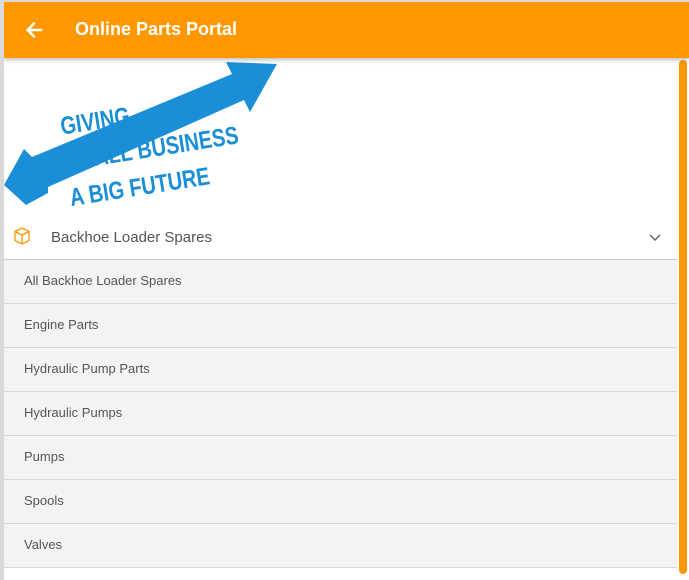 The height and width of the screenshot is (580, 689). What do you see at coordinates (340, 370) in the screenshot?
I see `list-item-hydraulic-pump-parts: Hydraulic Pump Parts` at bounding box center [340, 370].